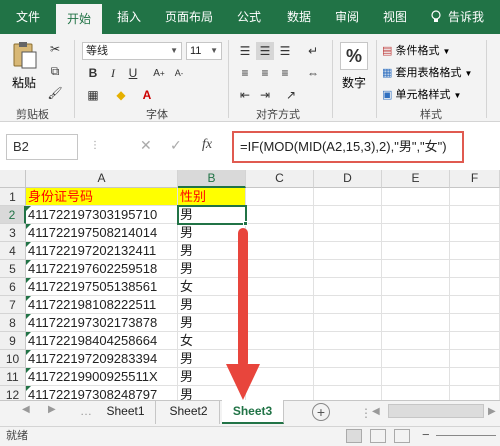 This screenshot has width=500, height=446. What do you see at coordinates (79, 19) in the screenshot?
I see `tab-home: 开始` at bounding box center [79, 19].